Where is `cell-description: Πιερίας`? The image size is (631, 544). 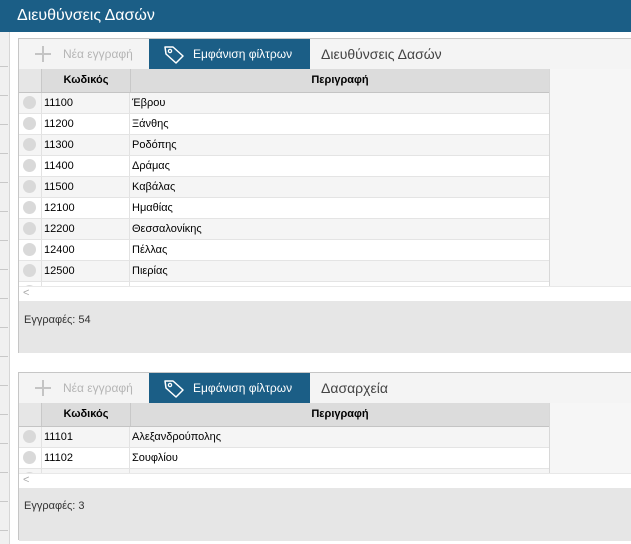
cell-description: Πιερίας is located at coordinates (150, 271).